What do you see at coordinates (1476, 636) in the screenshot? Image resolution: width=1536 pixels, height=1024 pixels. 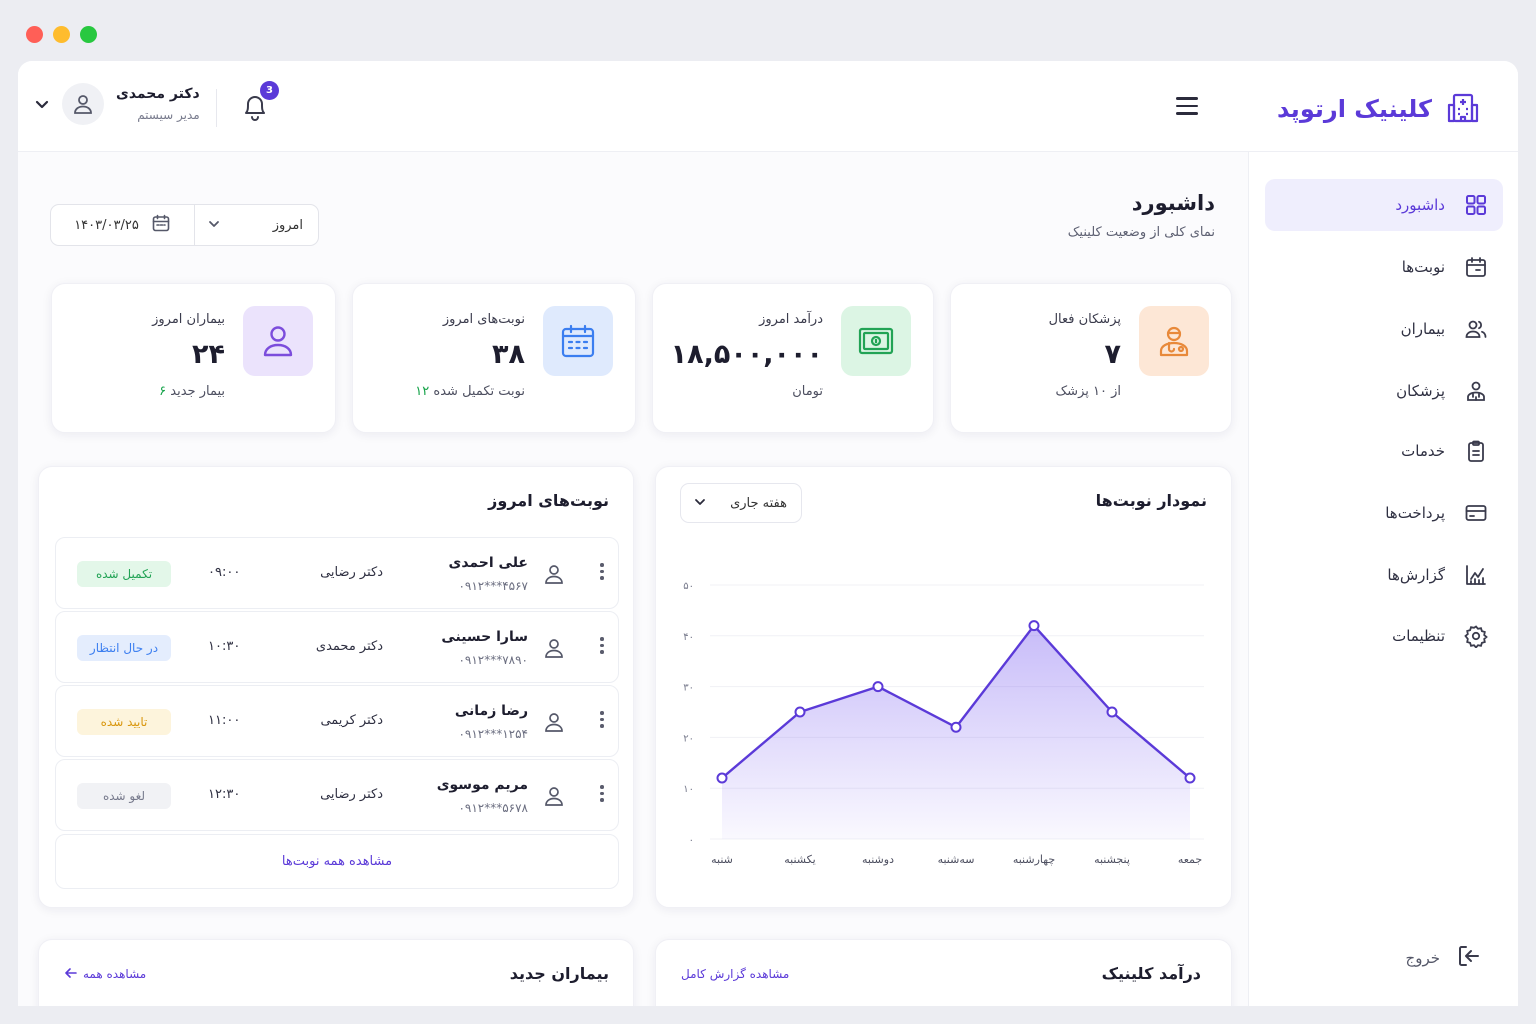 I see `gear-icon` at bounding box center [1476, 636].